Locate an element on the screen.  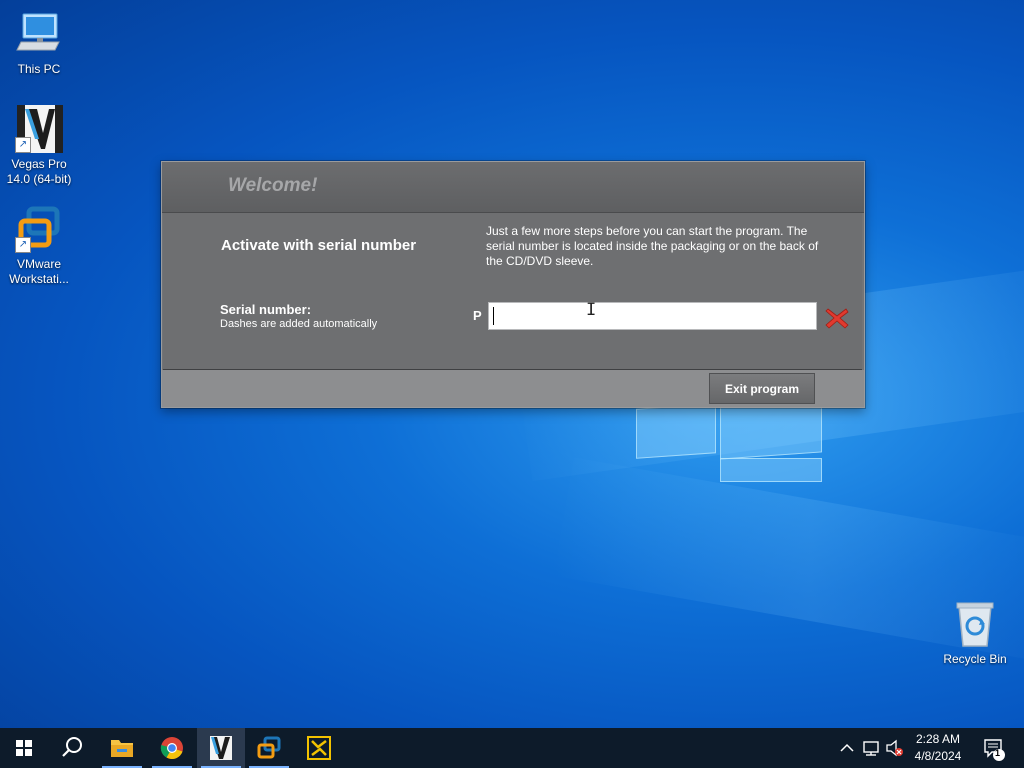
text-caret is located at coordinates (493, 316).